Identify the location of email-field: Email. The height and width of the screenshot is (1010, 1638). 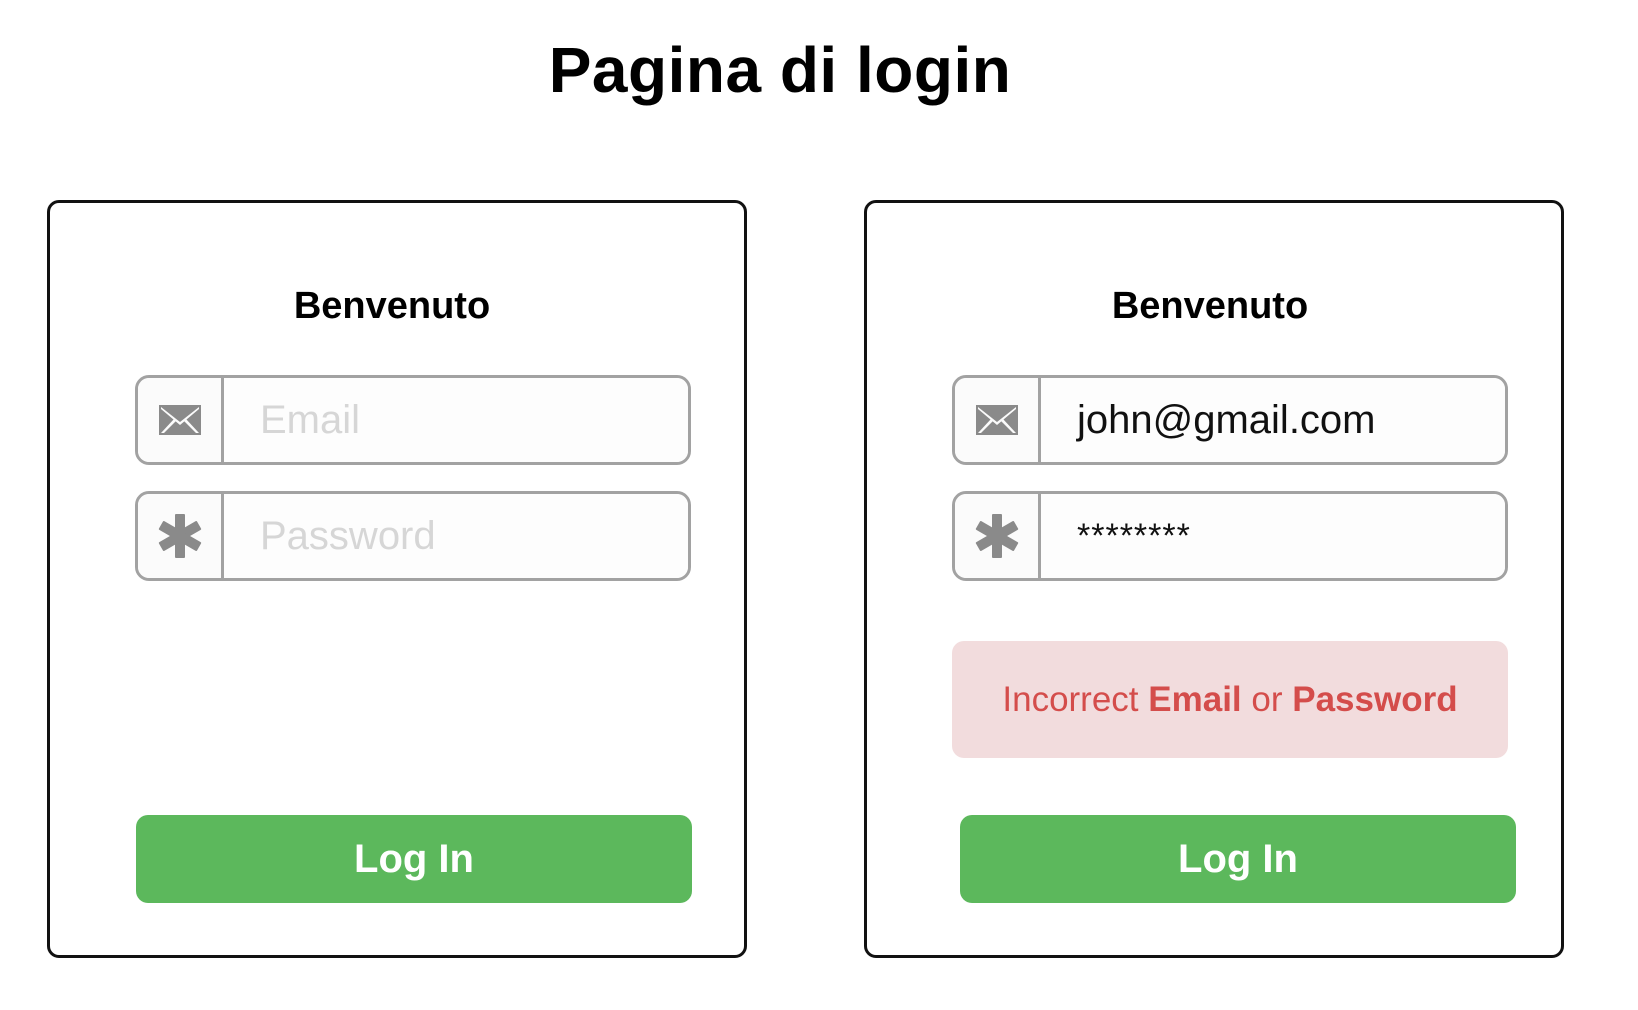
(413, 420).